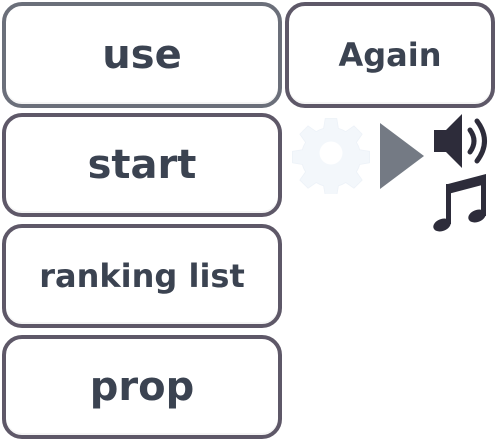 This screenshot has width=499, height=446. I want to click on again-button-label: Again, so click(390, 55).